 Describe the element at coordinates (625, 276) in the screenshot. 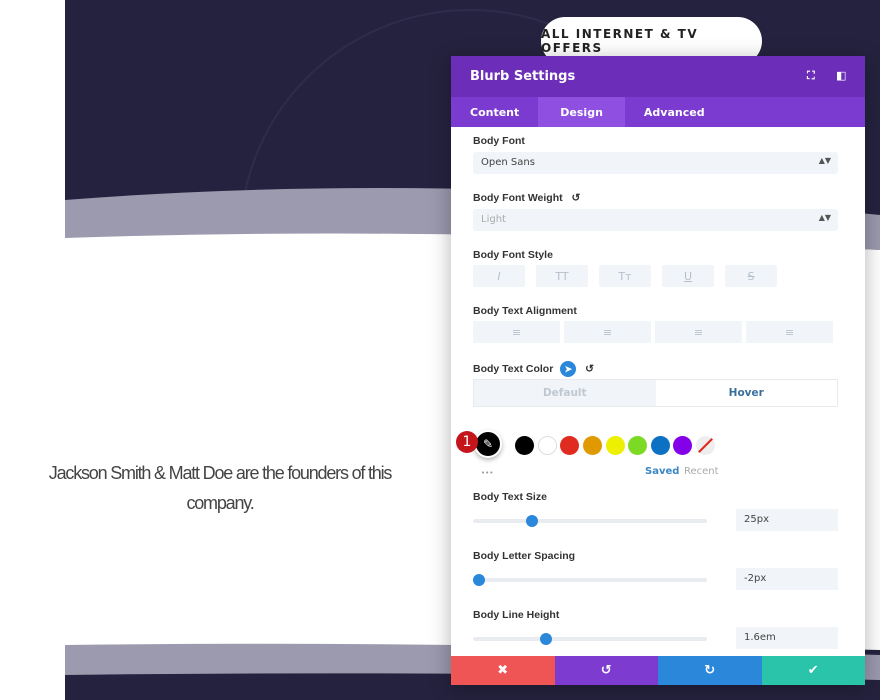

I see `capitalize-button: Tт` at that location.